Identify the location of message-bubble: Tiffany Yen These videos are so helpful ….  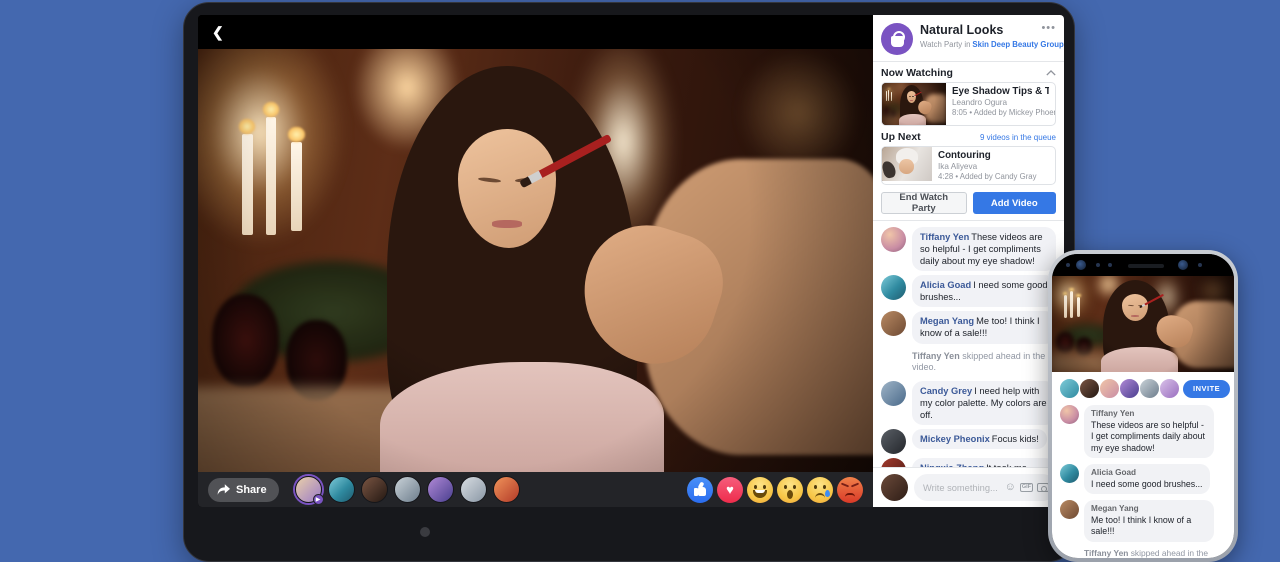
(1149, 431).